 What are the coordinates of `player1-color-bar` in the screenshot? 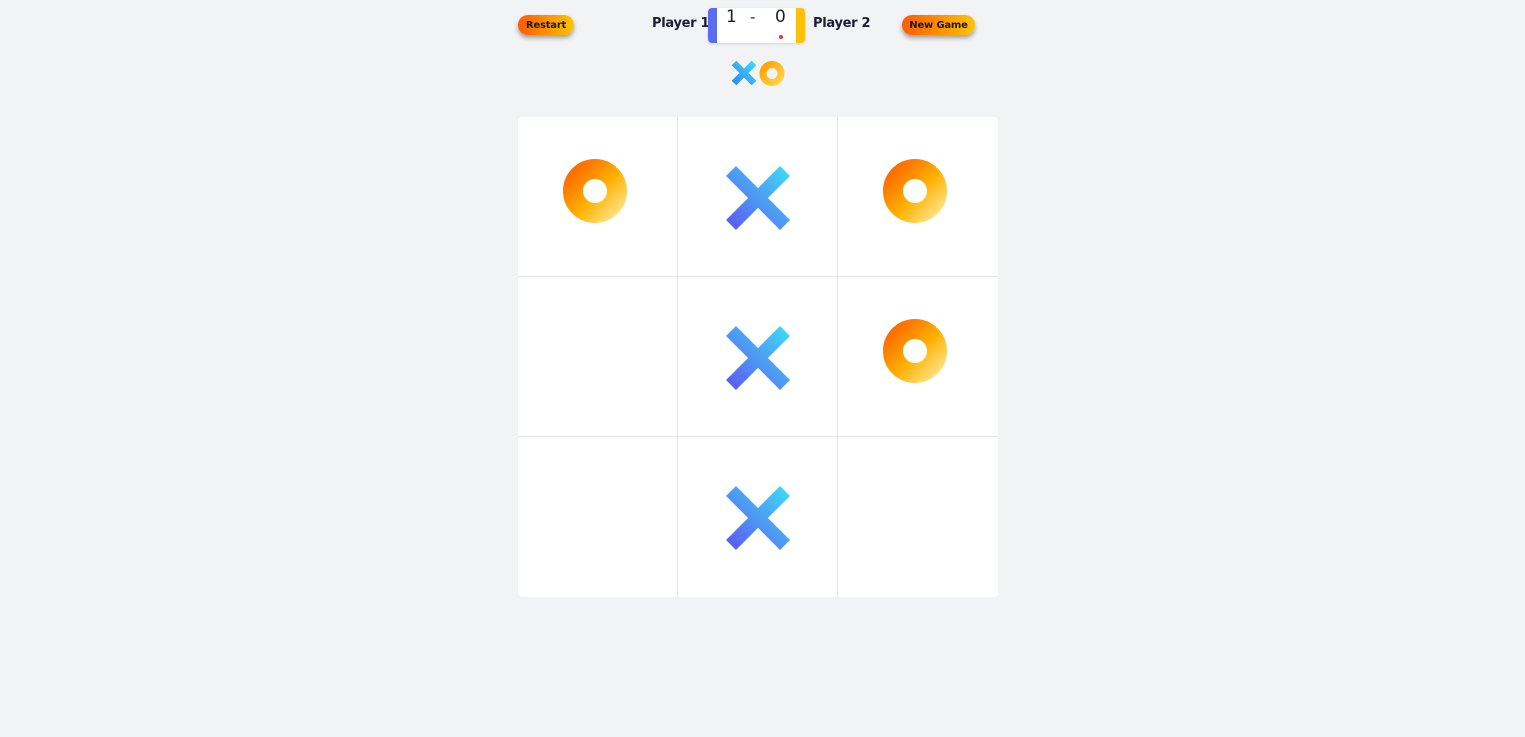 It's located at (712, 25).